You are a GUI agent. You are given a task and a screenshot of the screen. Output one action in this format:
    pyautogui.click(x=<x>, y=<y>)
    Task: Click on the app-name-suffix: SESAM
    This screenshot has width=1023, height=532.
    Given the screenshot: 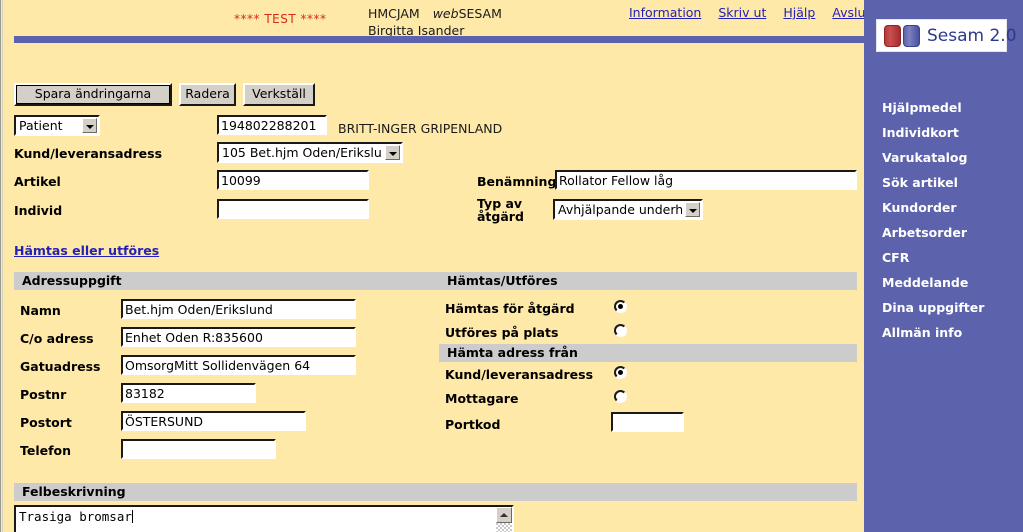 What is the action you would take?
    pyautogui.click(x=480, y=13)
    